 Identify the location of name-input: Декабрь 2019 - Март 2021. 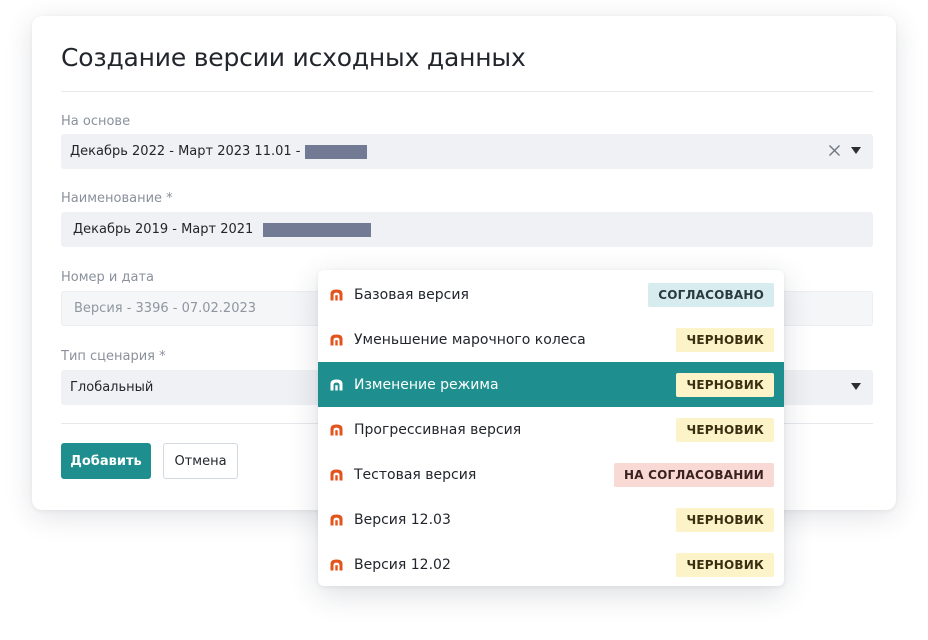
(467, 229).